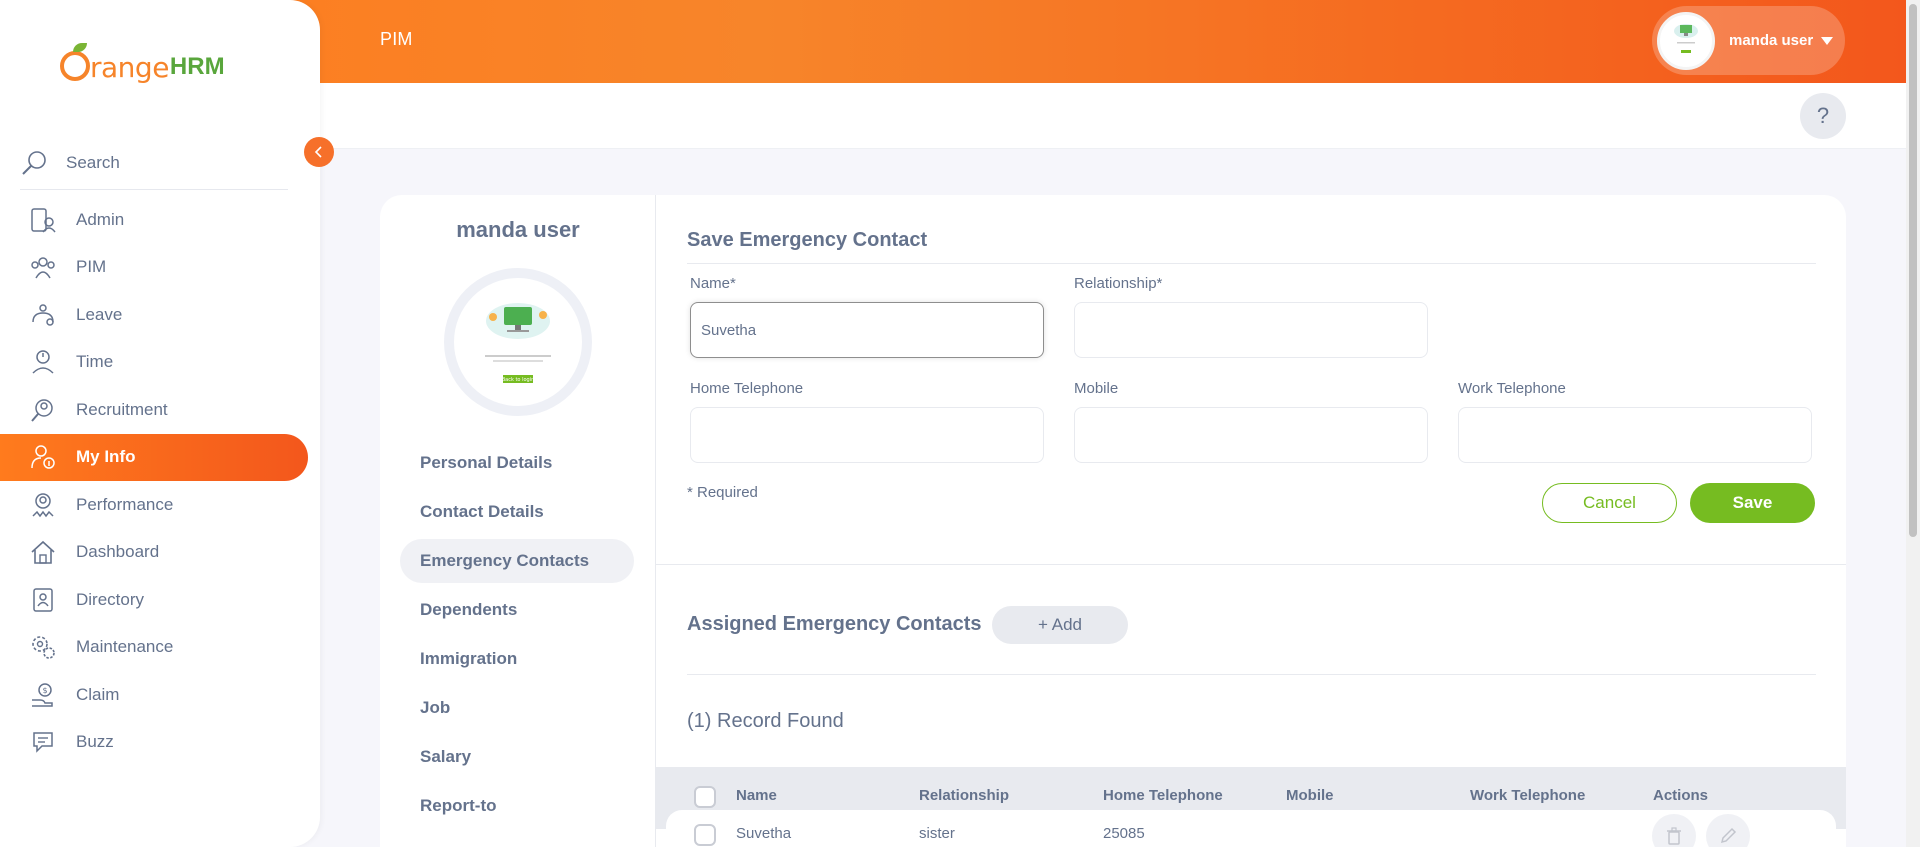 The image size is (1920, 847). Describe the element at coordinates (1310, 795) in the screenshot. I see `column-header: Mobile` at that location.